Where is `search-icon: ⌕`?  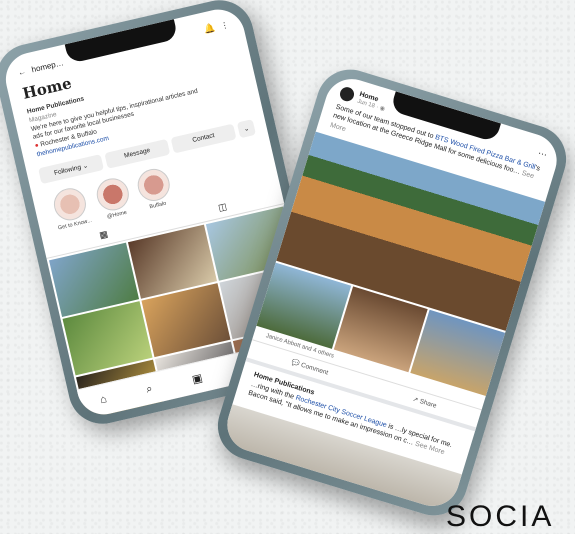 search-icon: ⌕ is located at coordinates (149, 389).